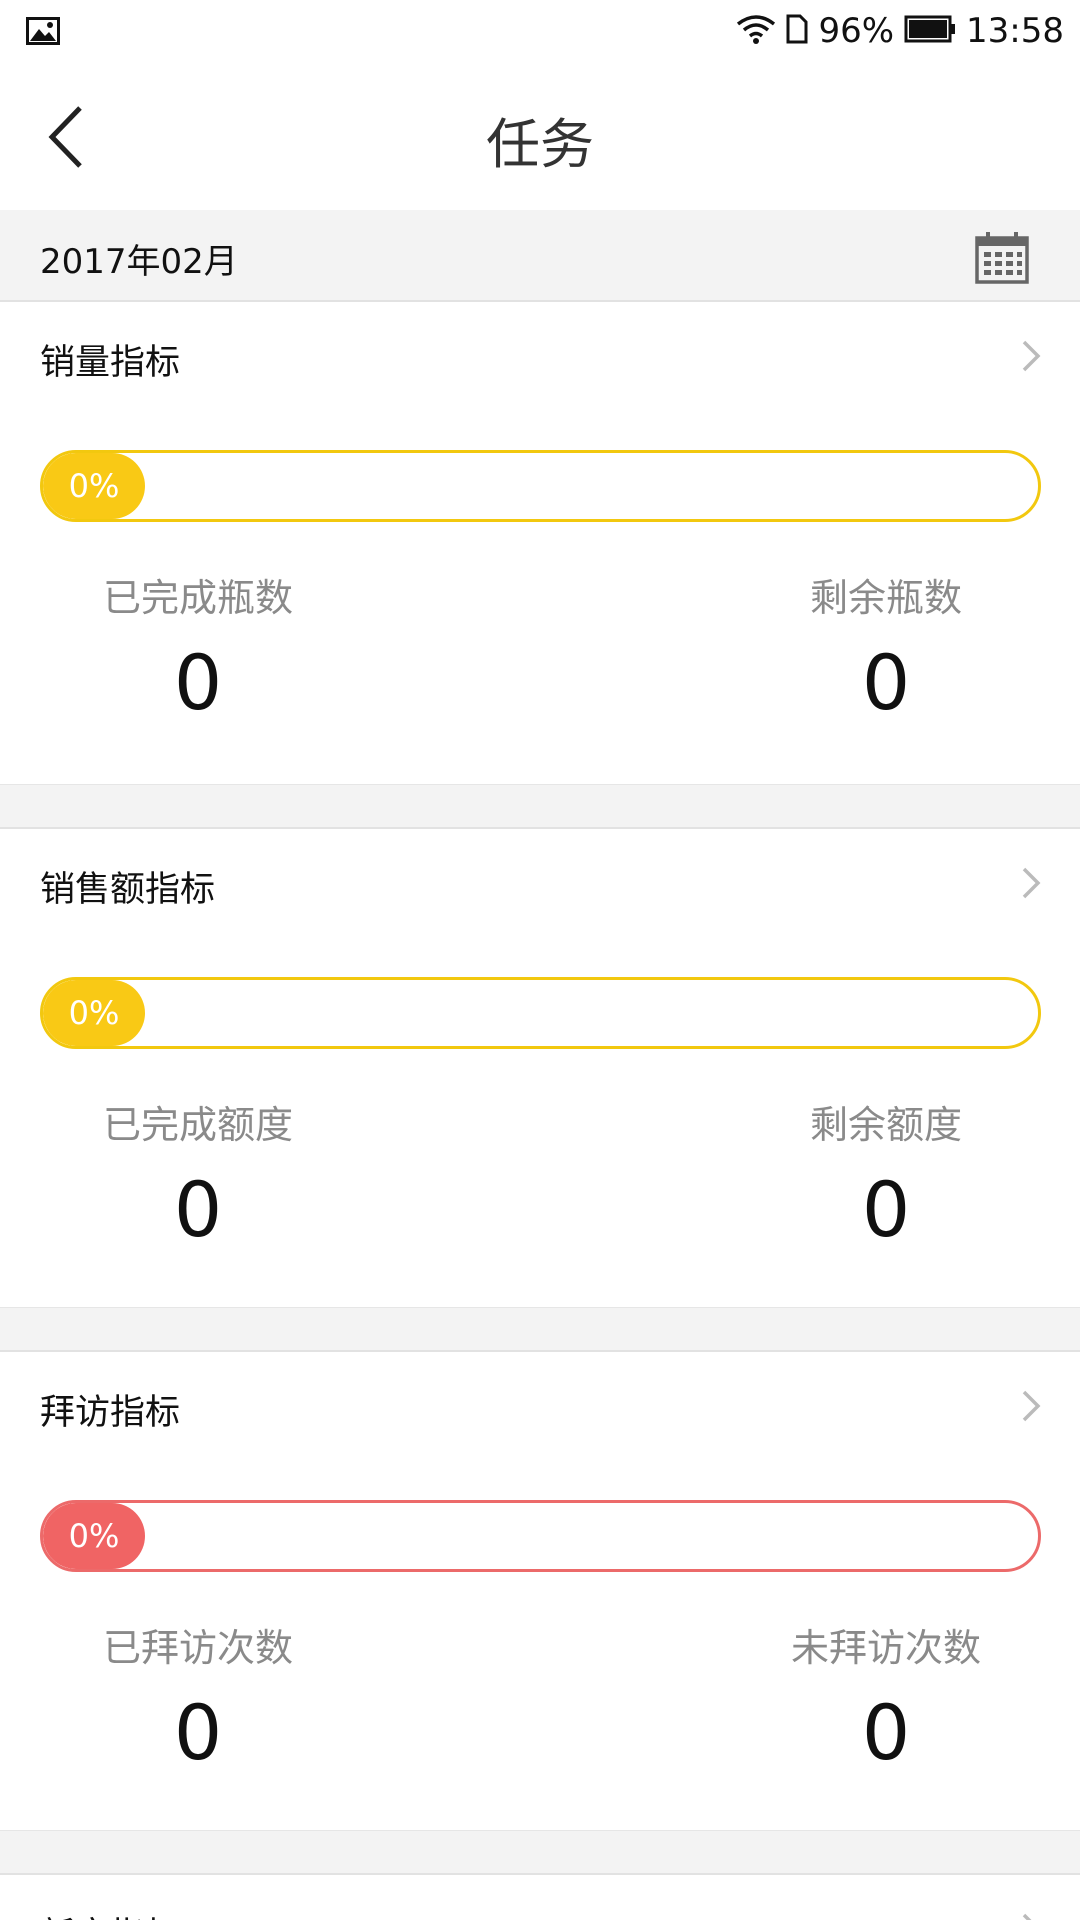 This screenshot has height=1920, width=1080. Describe the element at coordinates (128, 890) in the screenshot. I see `card-title: 销售额指标` at that location.